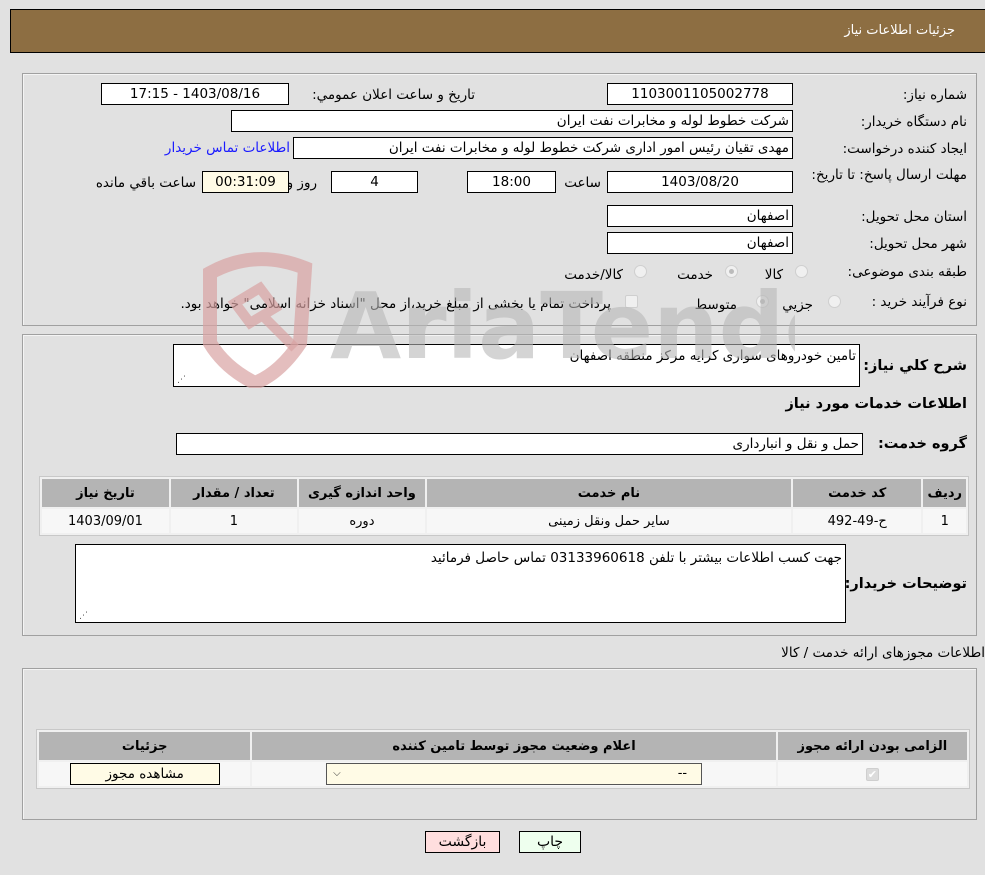 Image resolution: width=985 pixels, height=875 pixels. I want to click on permit-status-select: -- ⌵, so click(514, 774).